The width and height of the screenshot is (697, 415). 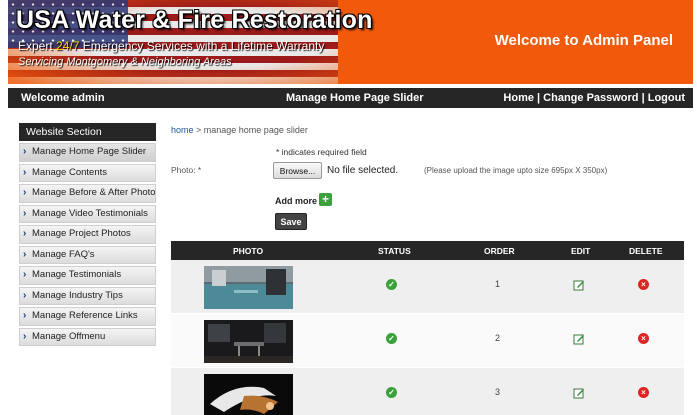 What do you see at coordinates (87, 295) in the screenshot?
I see `sidebar-item-industry-tips: › Manage Industry Tips` at bounding box center [87, 295].